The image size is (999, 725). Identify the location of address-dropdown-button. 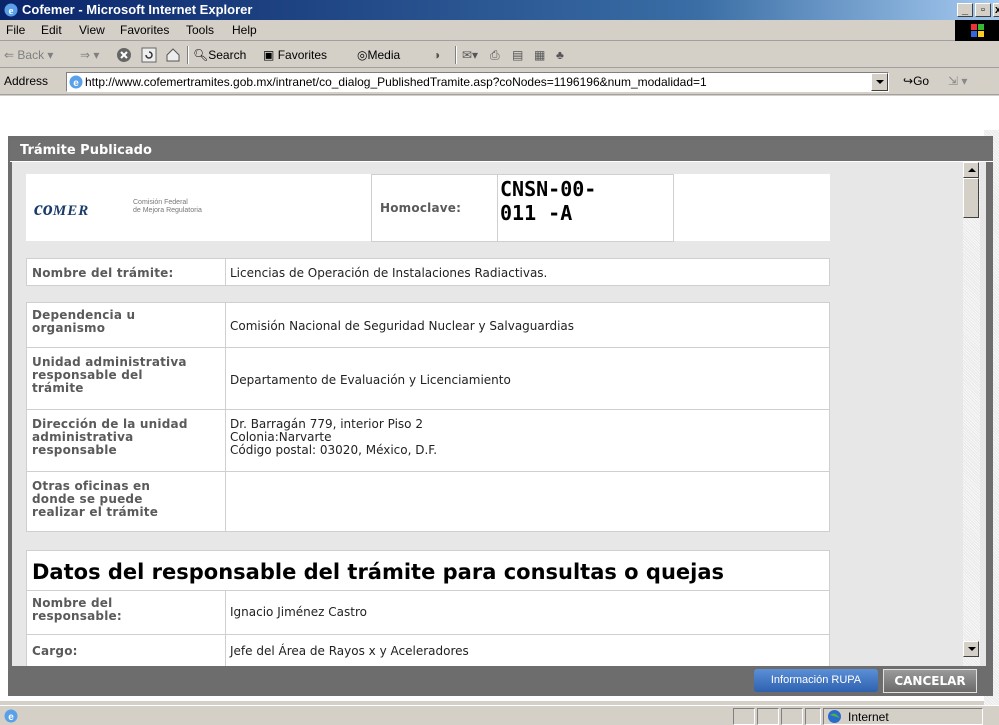
(879, 82).